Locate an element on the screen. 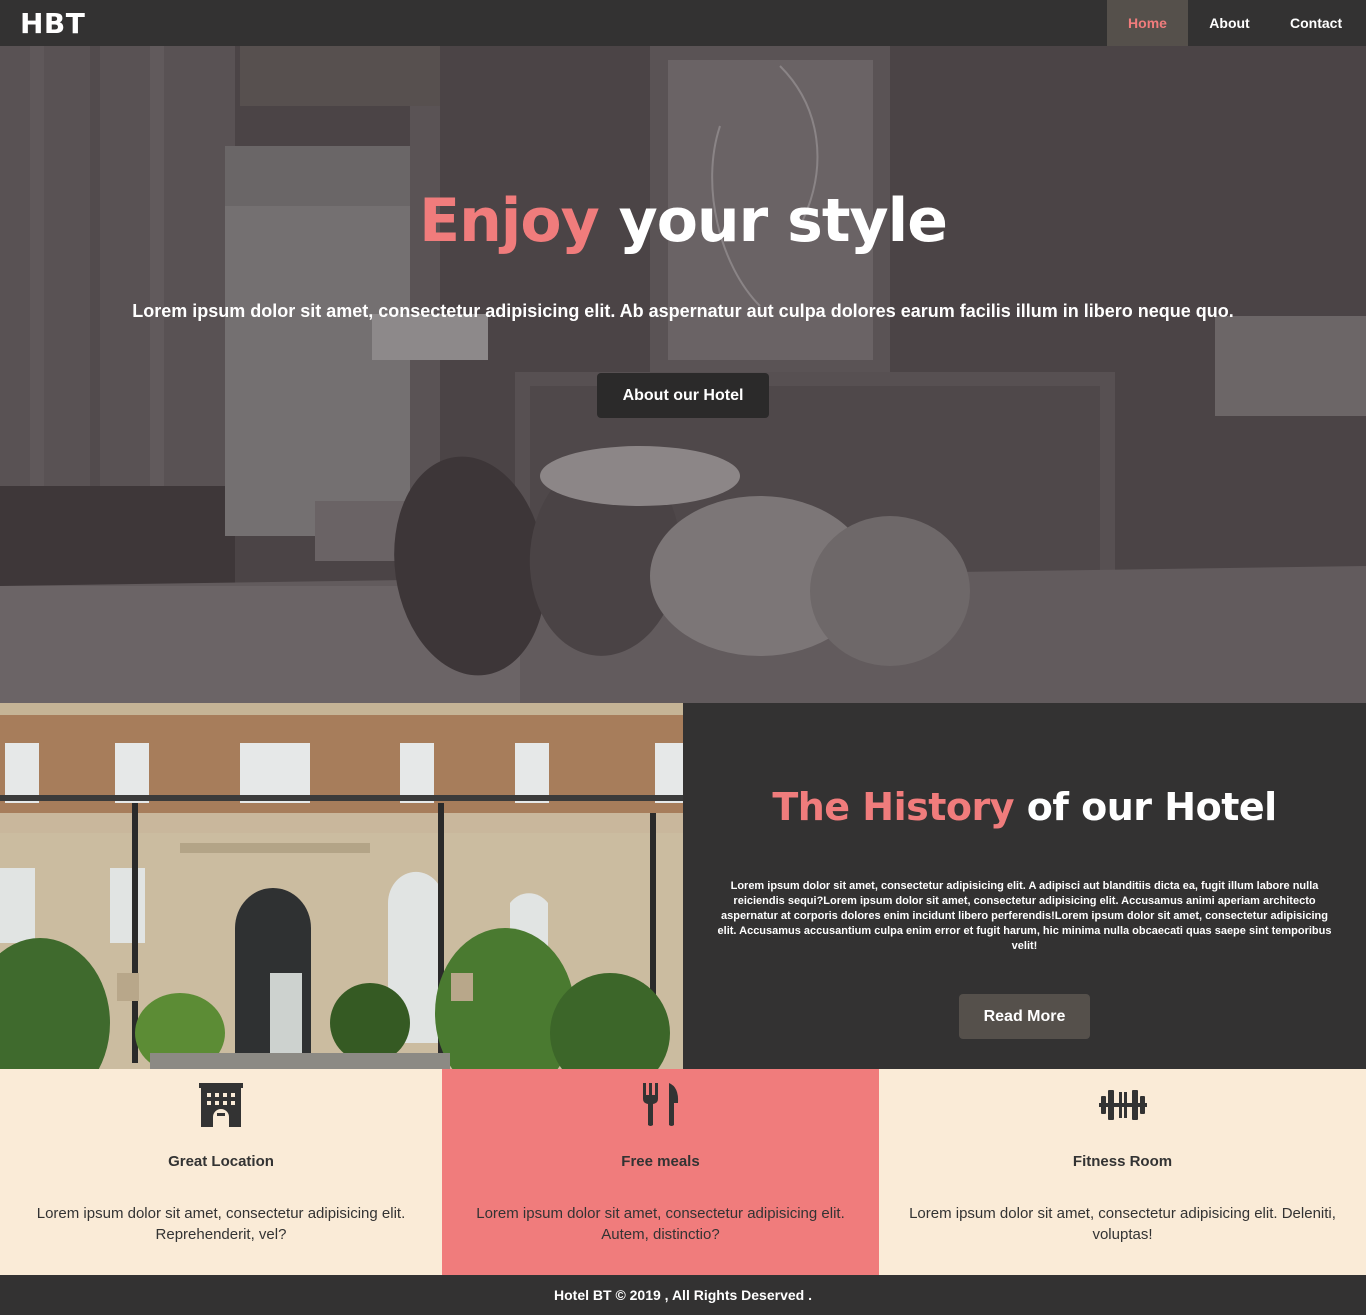 The image size is (1366, 1315). history-title-accent: The History is located at coordinates (893, 807).